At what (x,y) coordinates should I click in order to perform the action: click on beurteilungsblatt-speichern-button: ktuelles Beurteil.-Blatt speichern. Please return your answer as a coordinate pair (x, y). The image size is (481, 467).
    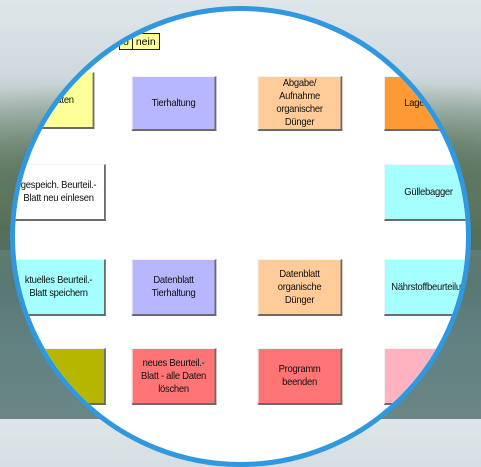
    Looking at the image, I should click on (60, 287).